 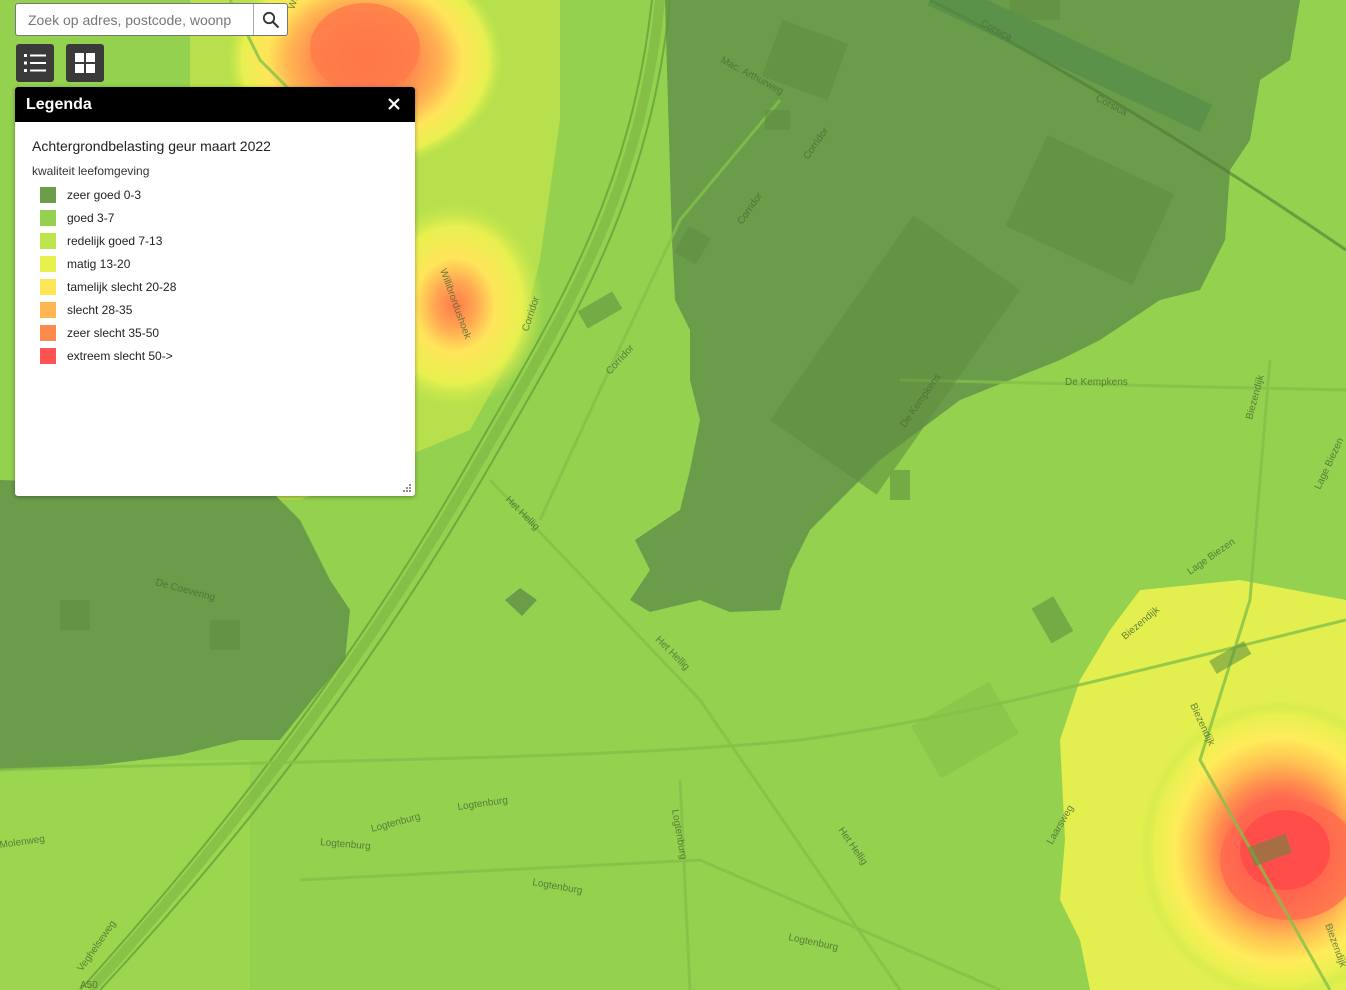 What do you see at coordinates (365, 48) in the screenshot?
I see `hotspot-top-core` at bounding box center [365, 48].